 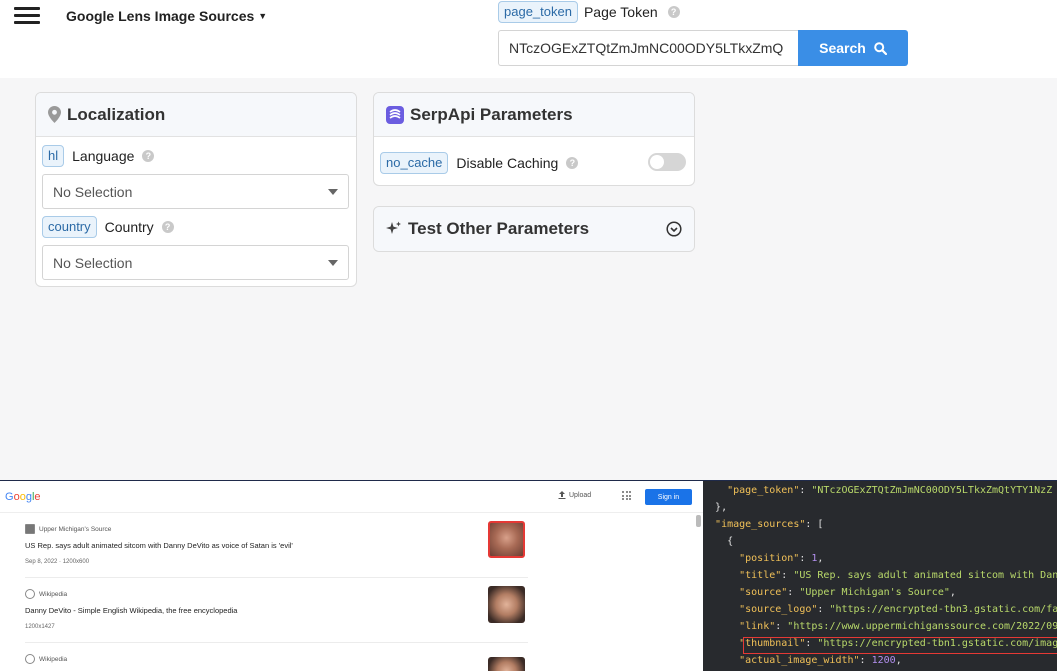 I want to click on country-select: No Selection, so click(x=195, y=262).